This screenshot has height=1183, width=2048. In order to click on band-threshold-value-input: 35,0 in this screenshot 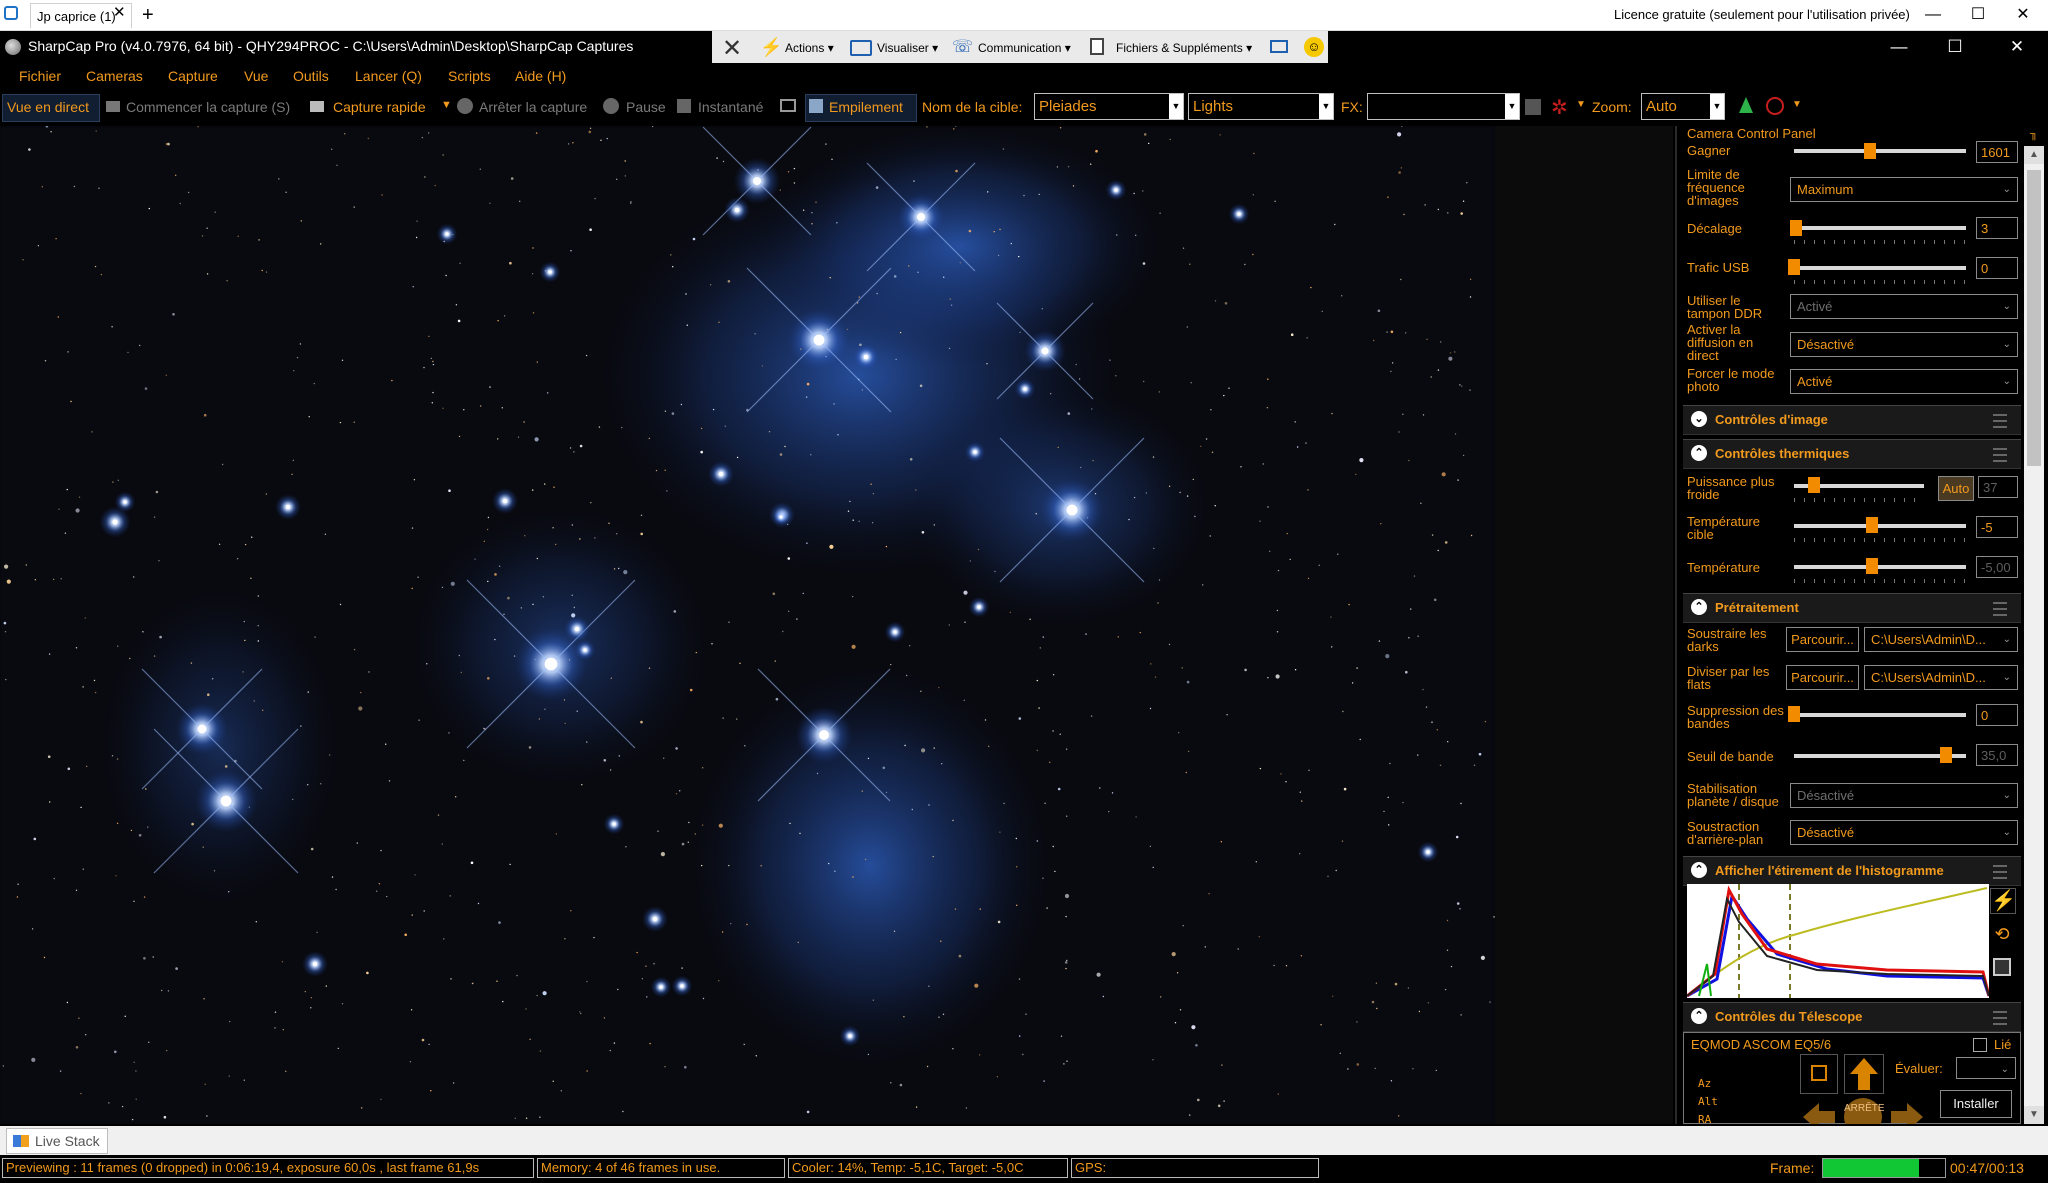, I will do `click(1997, 755)`.